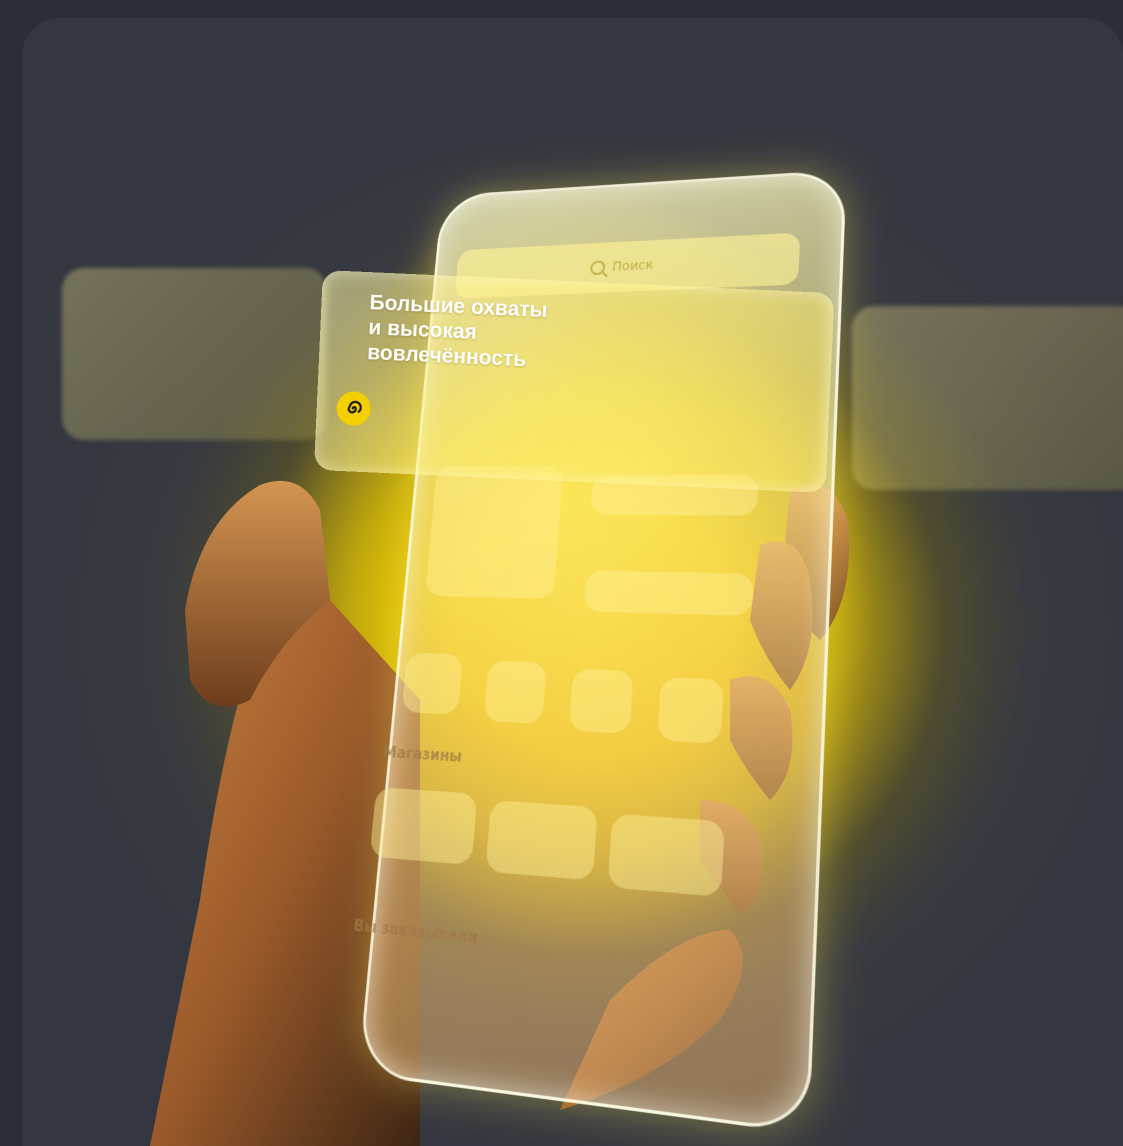 This screenshot has width=1123, height=1146. I want to click on search-icon, so click(598, 267).